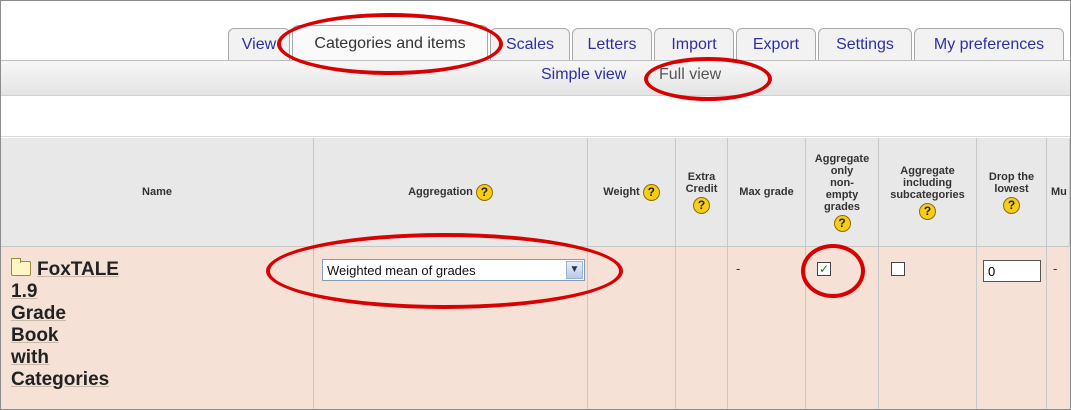 Image resolution: width=1071 pixels, height=410 pixels. I want to click on header-line: lowest, so click(1011, 188).